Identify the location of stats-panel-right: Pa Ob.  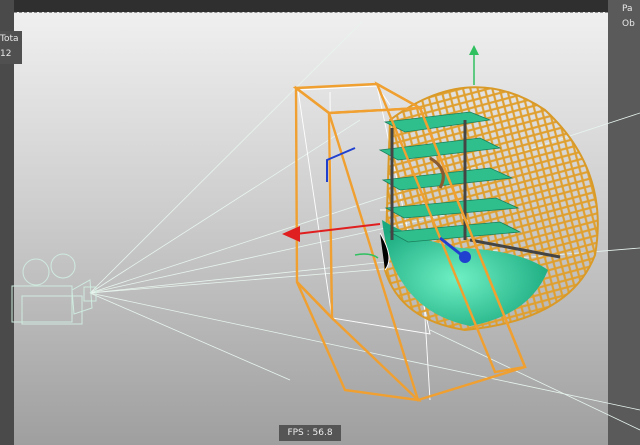
(627, 20).